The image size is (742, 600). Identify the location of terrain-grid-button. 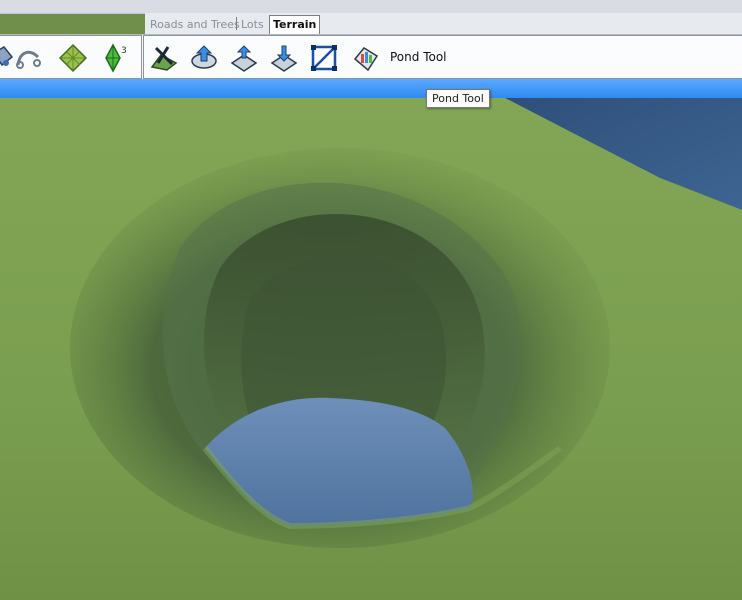
(73, 58).